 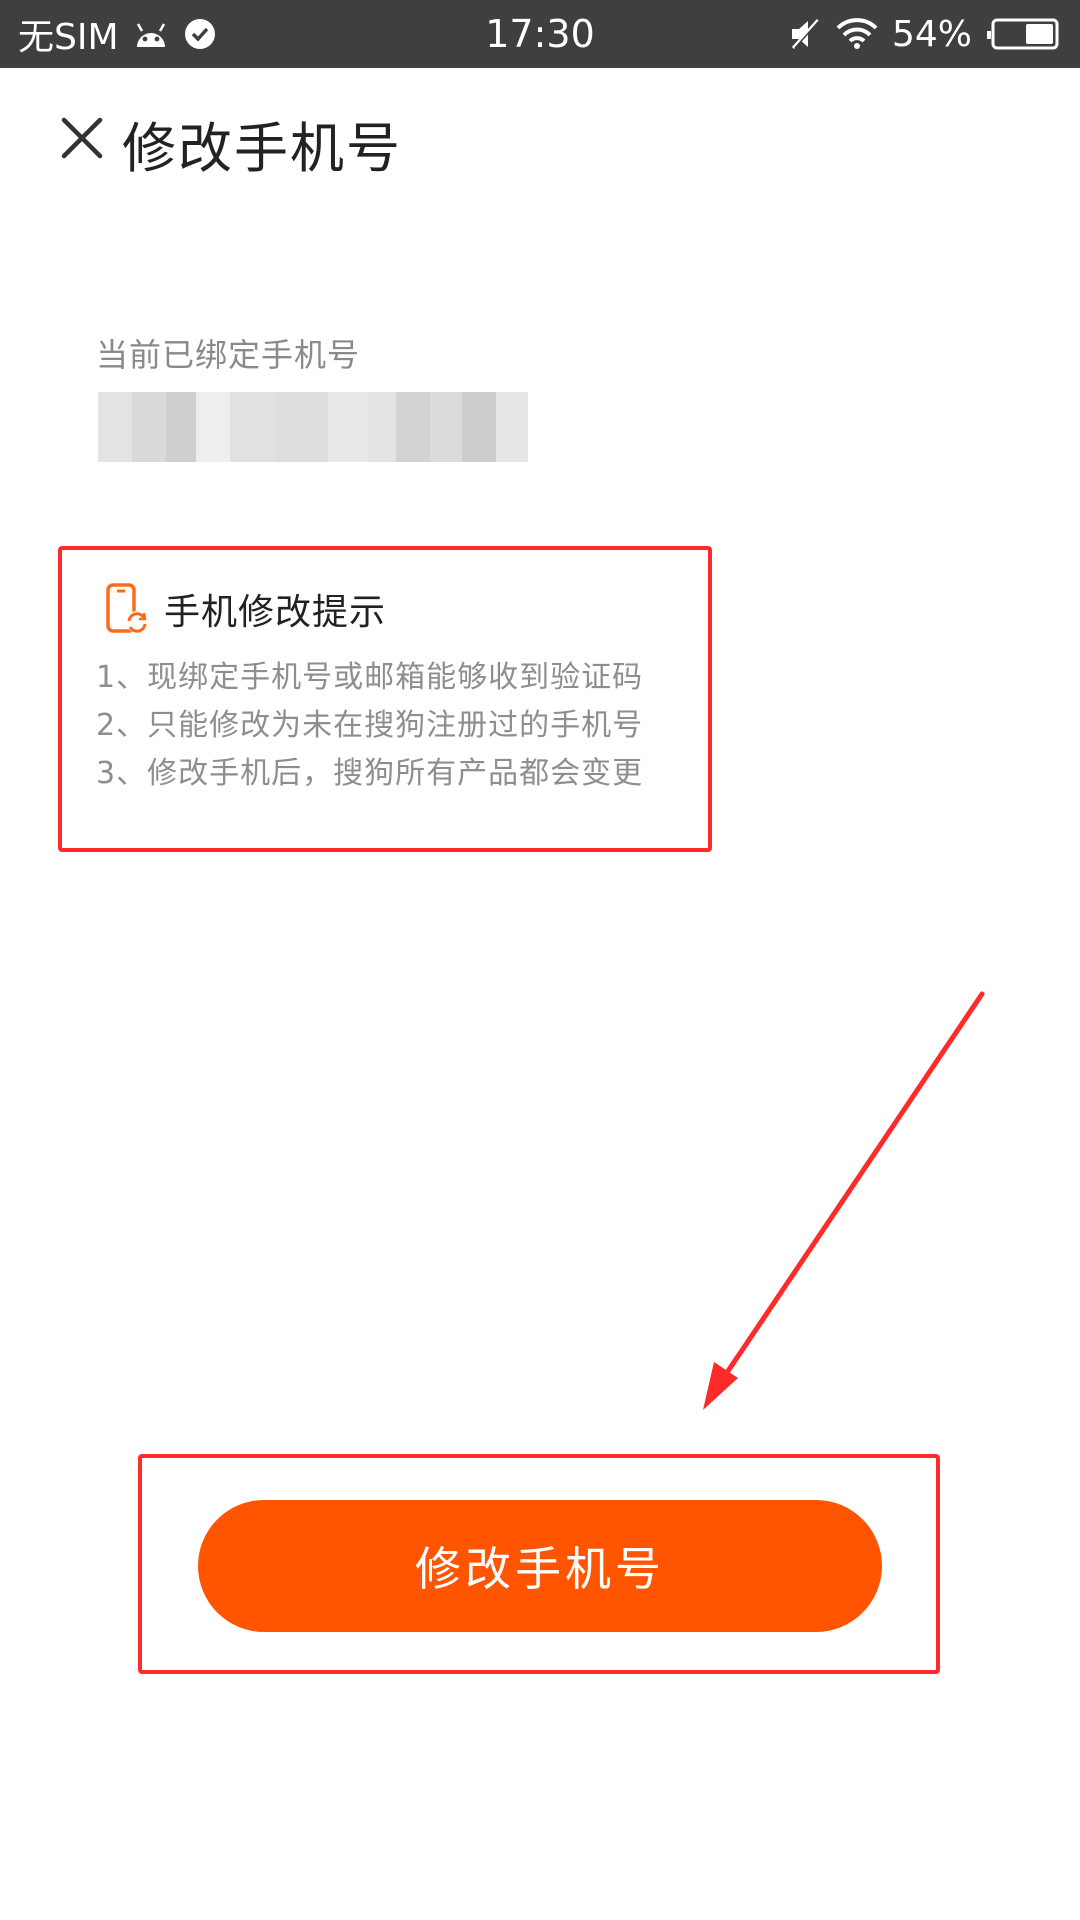 What do you see at coordinates (805, 34) in the screenshot?
I see `mute-icon` at bounding box center [805, 34].